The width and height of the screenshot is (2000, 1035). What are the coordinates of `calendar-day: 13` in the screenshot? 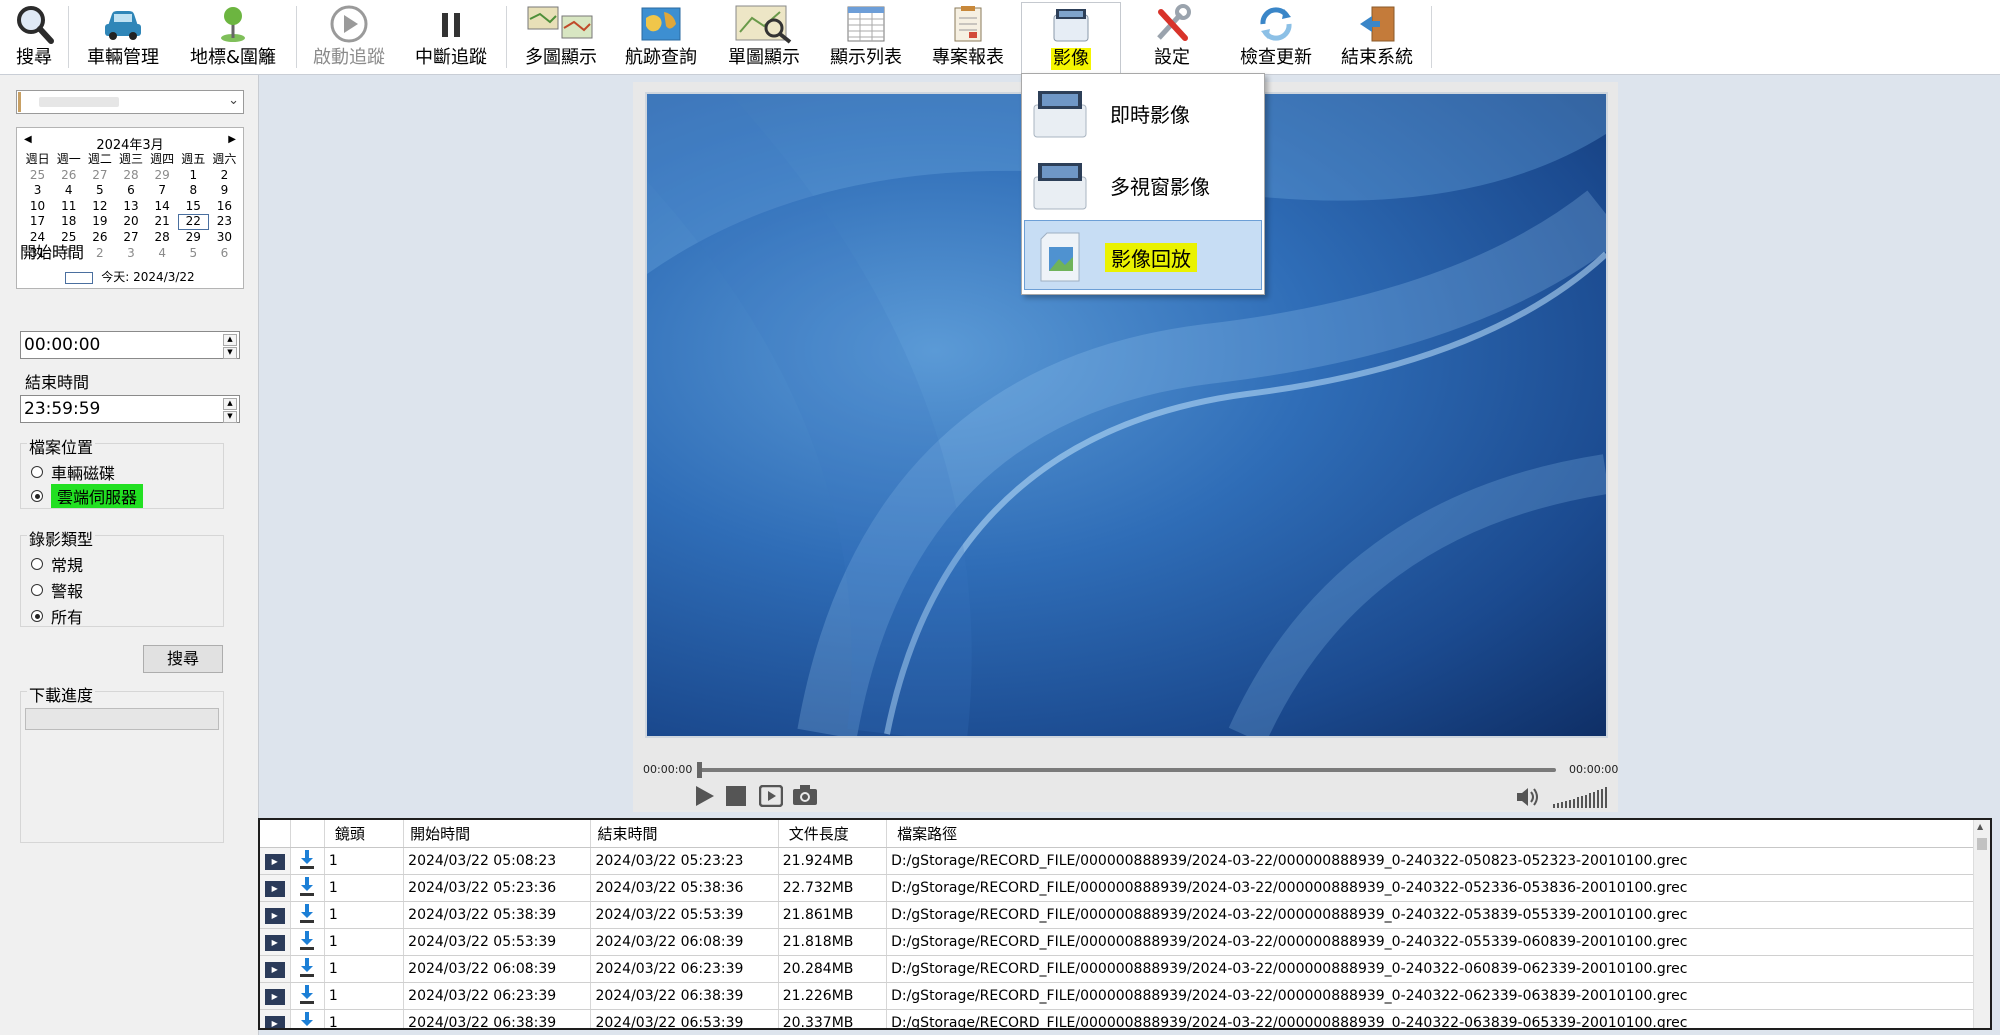 It's located at (130, 207).